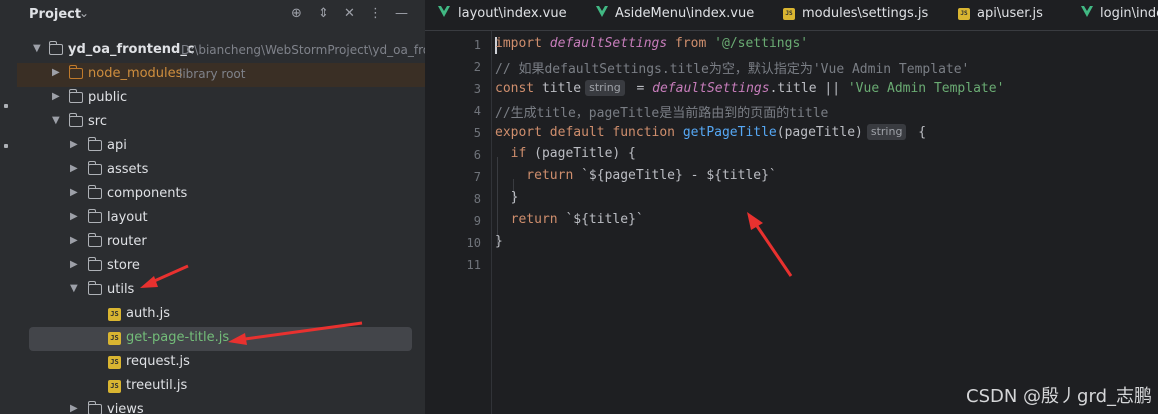 The image size is (1158, 414). What do you see at coordinates (477, 221) in the screenshot?
I see `line-number: 9` at bounding box center [477, 221].